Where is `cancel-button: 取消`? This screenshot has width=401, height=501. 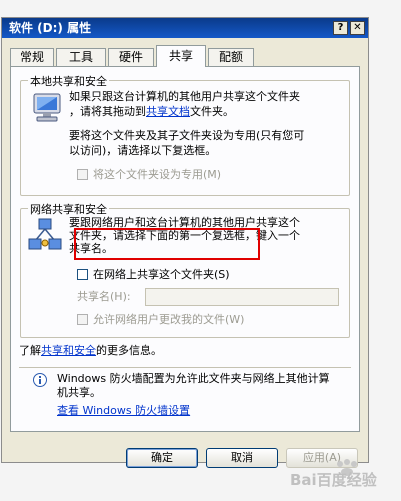 cancel-button: 取消 is located at coordinates (242, 458).